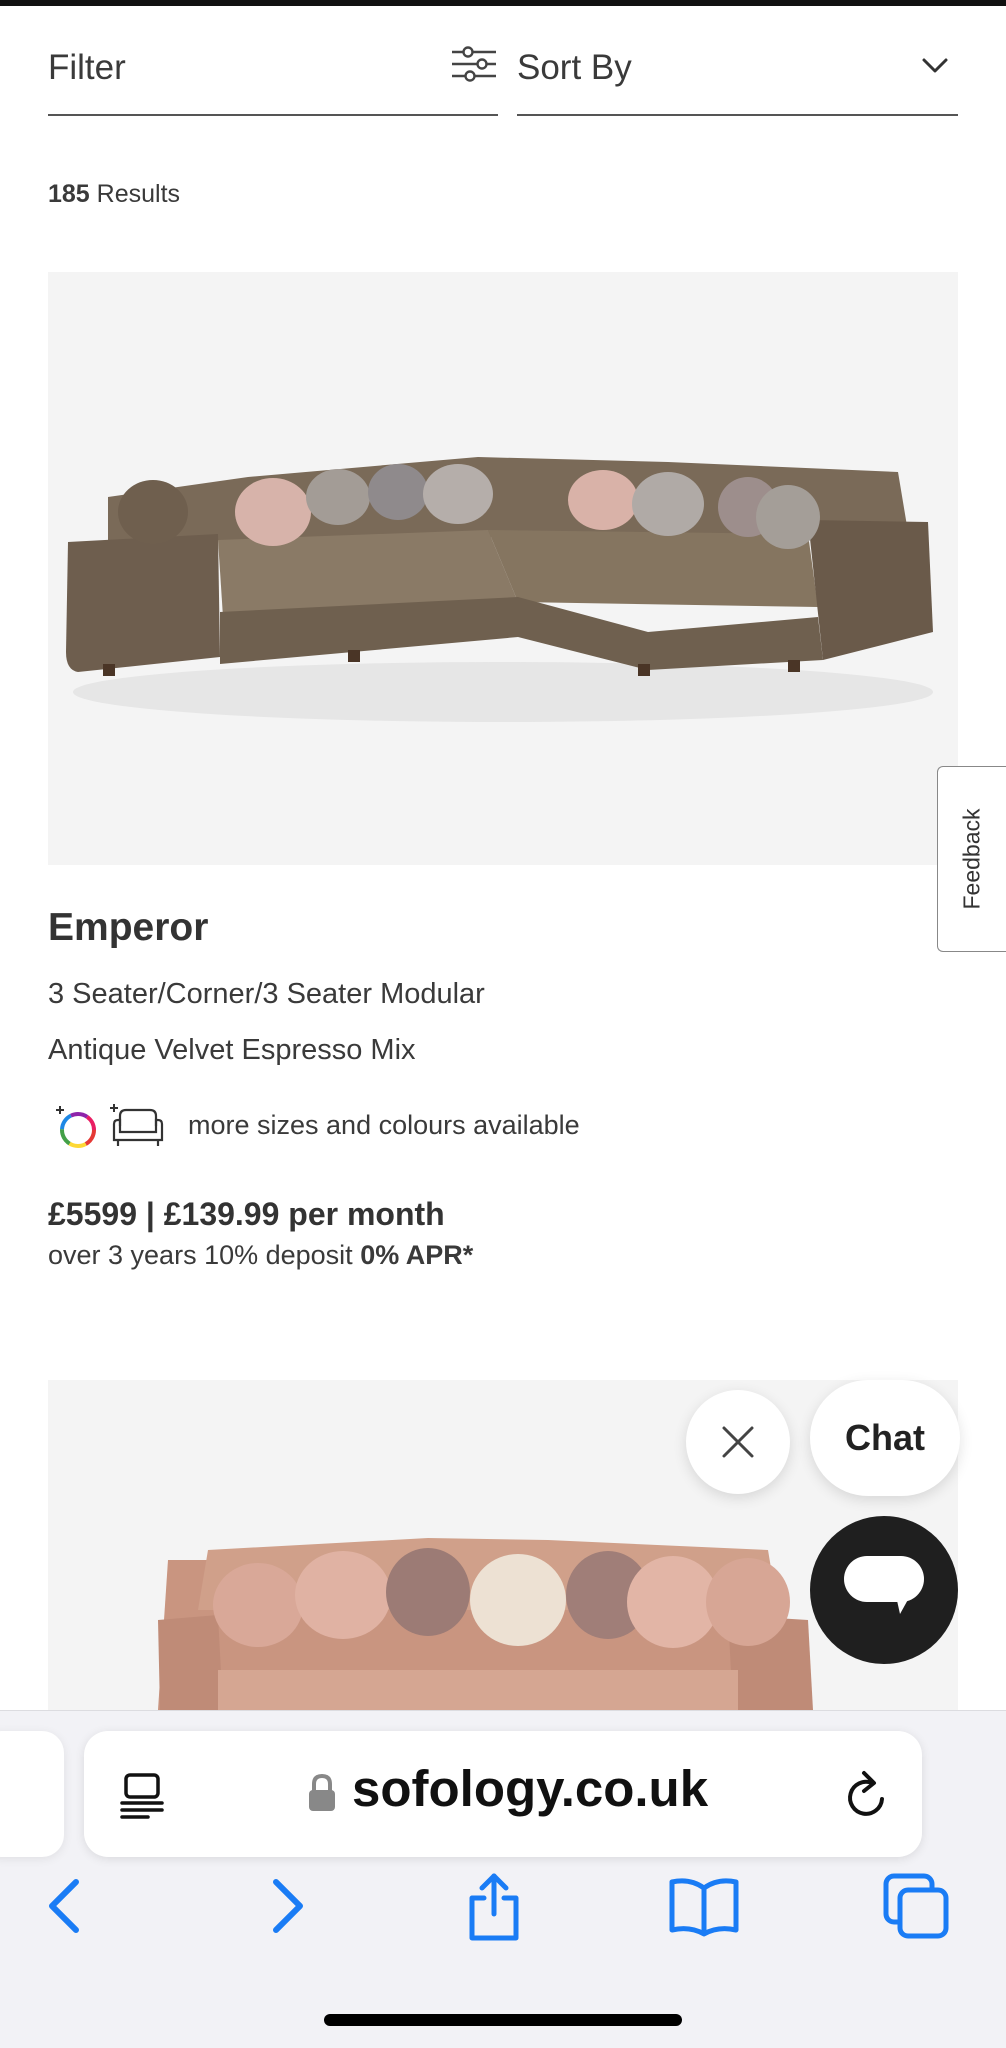 This screenshot has height=2048, width=1006. I want to click on sort-dropdown: Sort By, so click(737, 73).